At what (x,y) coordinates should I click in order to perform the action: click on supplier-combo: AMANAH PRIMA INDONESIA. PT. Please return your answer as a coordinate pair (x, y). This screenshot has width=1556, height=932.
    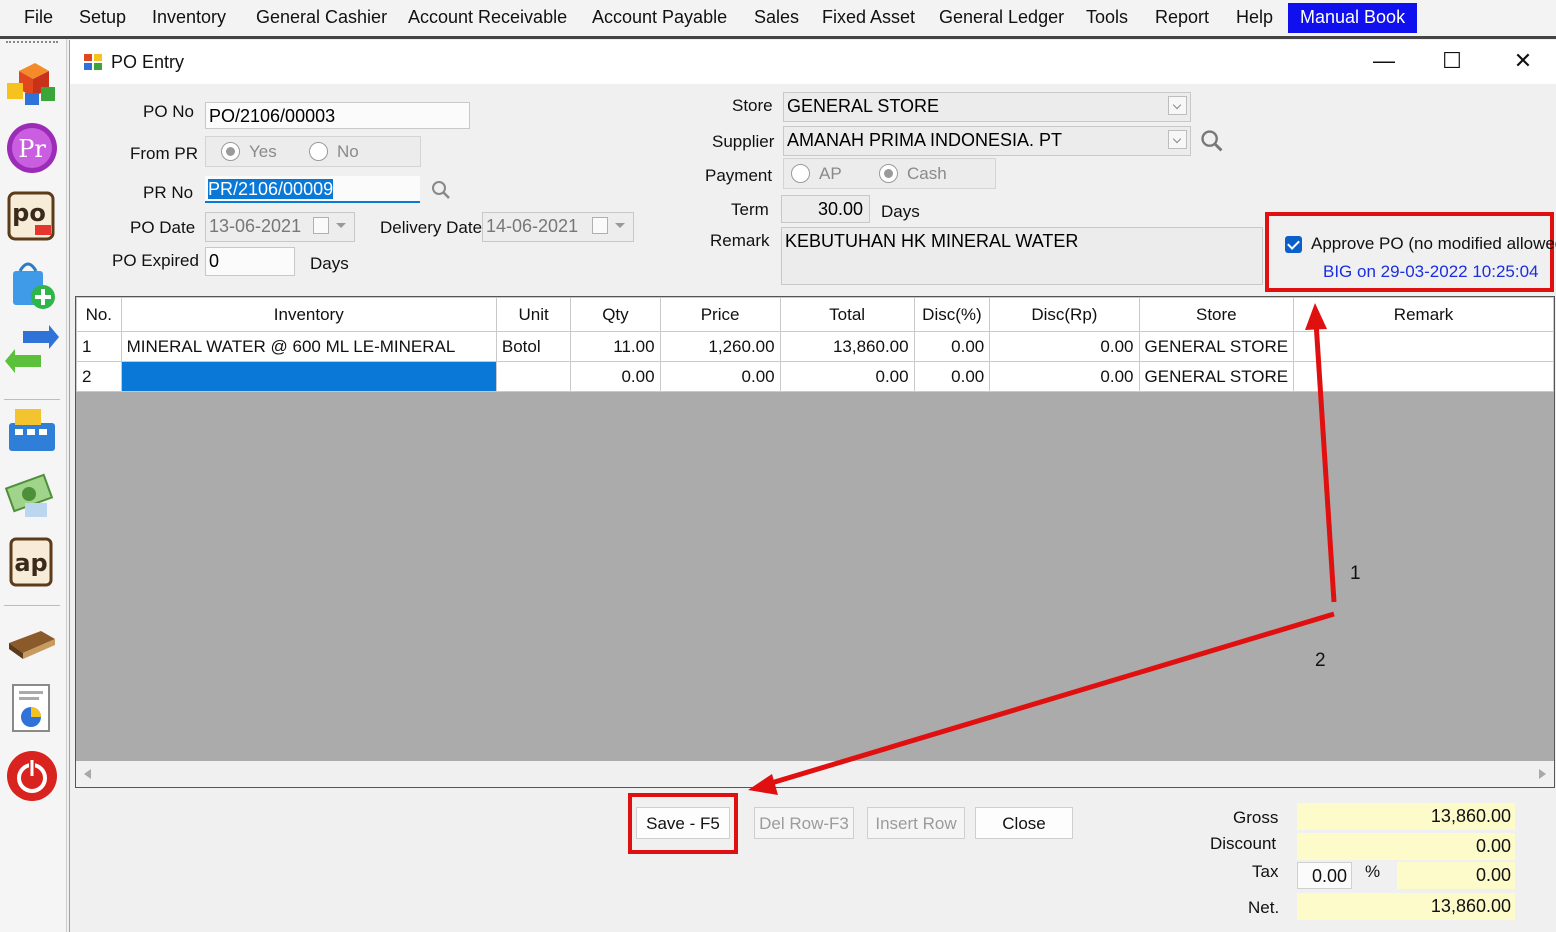
    Looking at the image, I should click on (987, 141).